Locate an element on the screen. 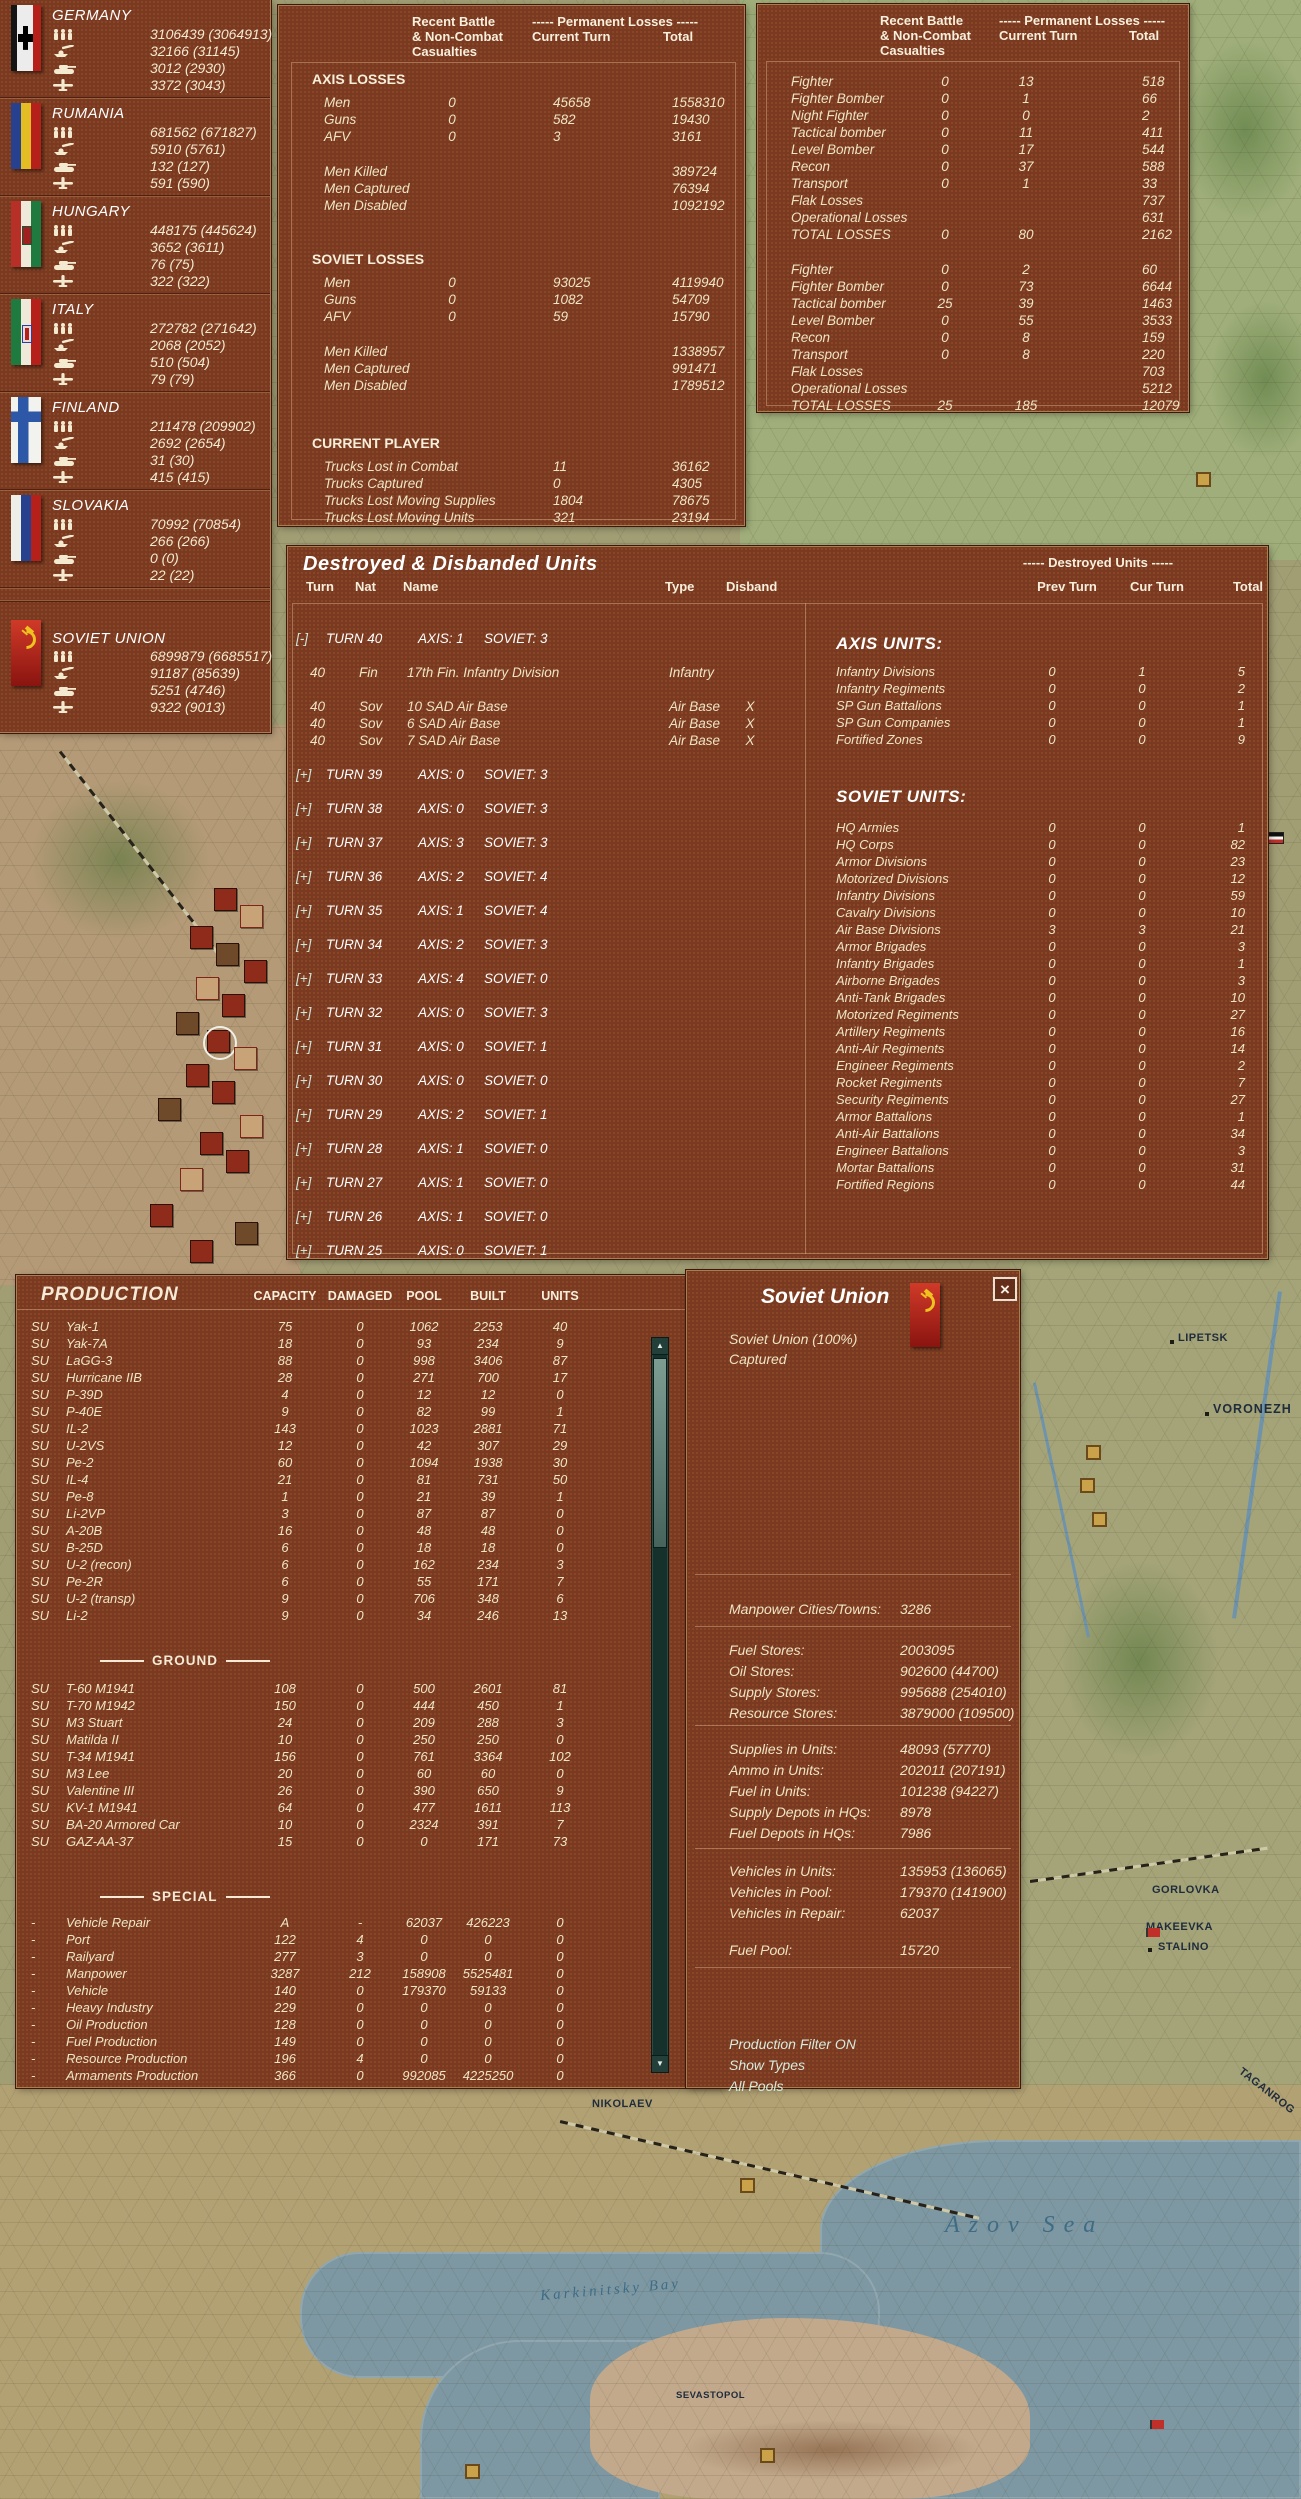 This screenshot has height=2499, width=1301. loss-casualties: 0 is located at coordinates (452, 119).